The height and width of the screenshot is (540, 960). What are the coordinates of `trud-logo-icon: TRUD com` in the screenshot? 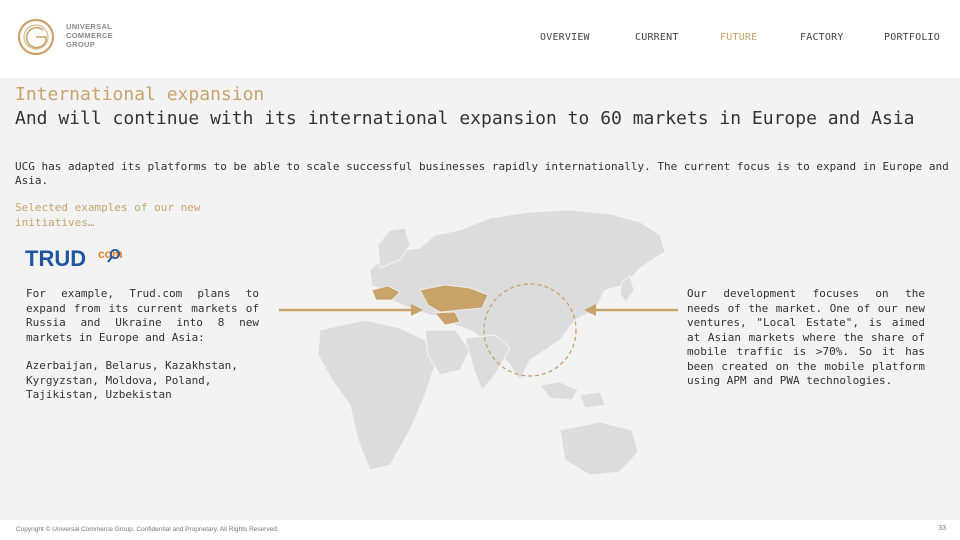 It's located at (74, 258).